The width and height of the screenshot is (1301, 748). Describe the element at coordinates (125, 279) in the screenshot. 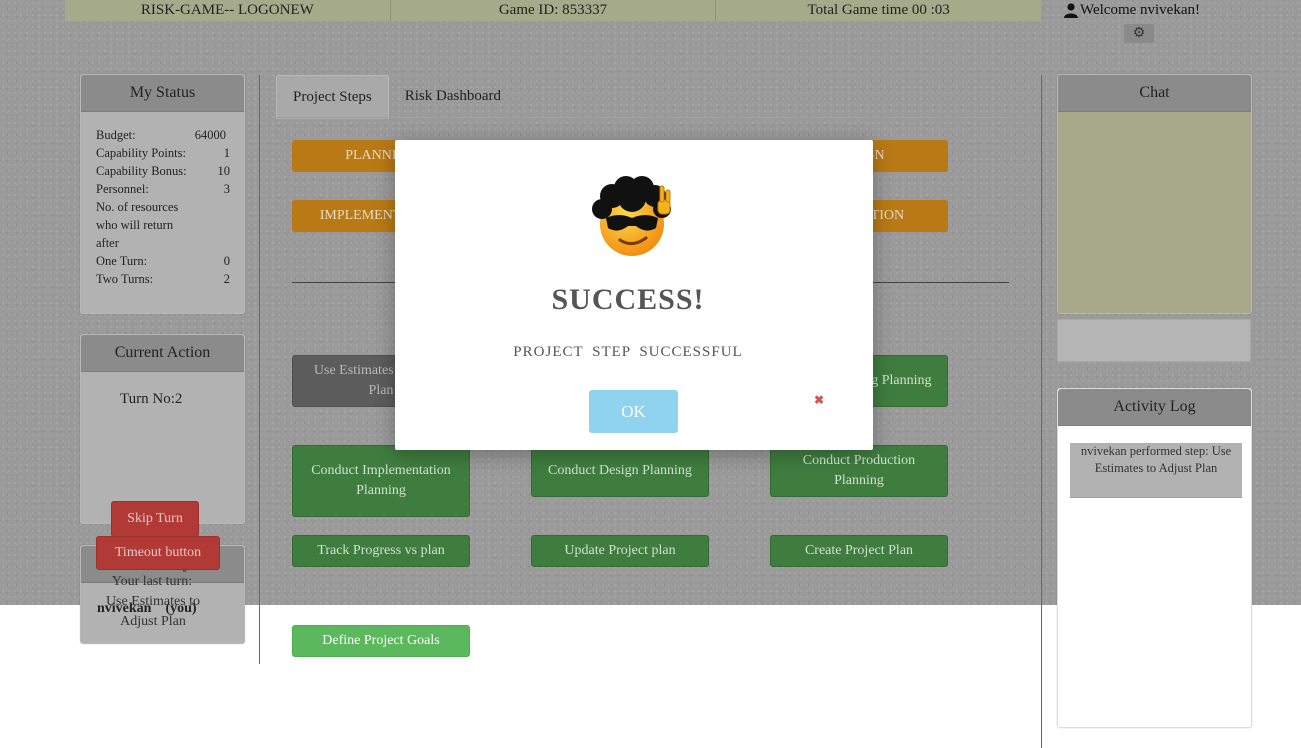

I see `two-turns-label: Two Turns:` at that location.